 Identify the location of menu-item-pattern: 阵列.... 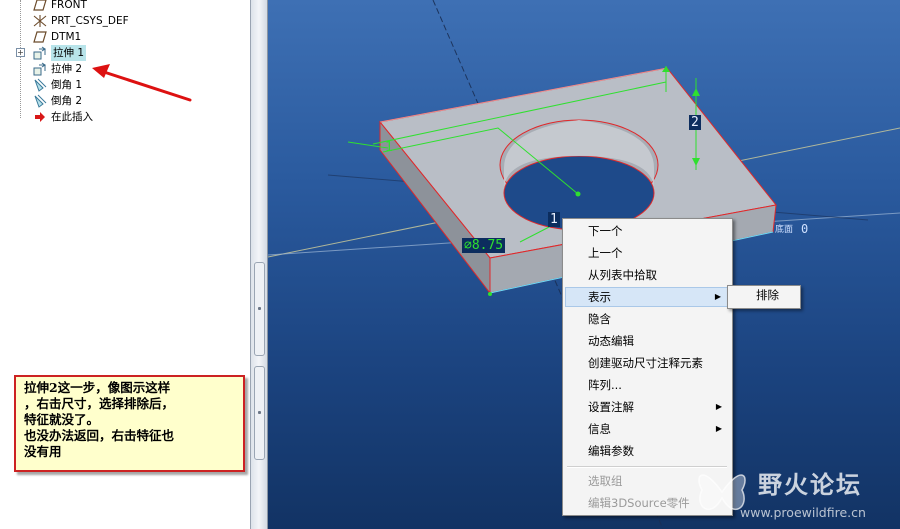
(647, 385).